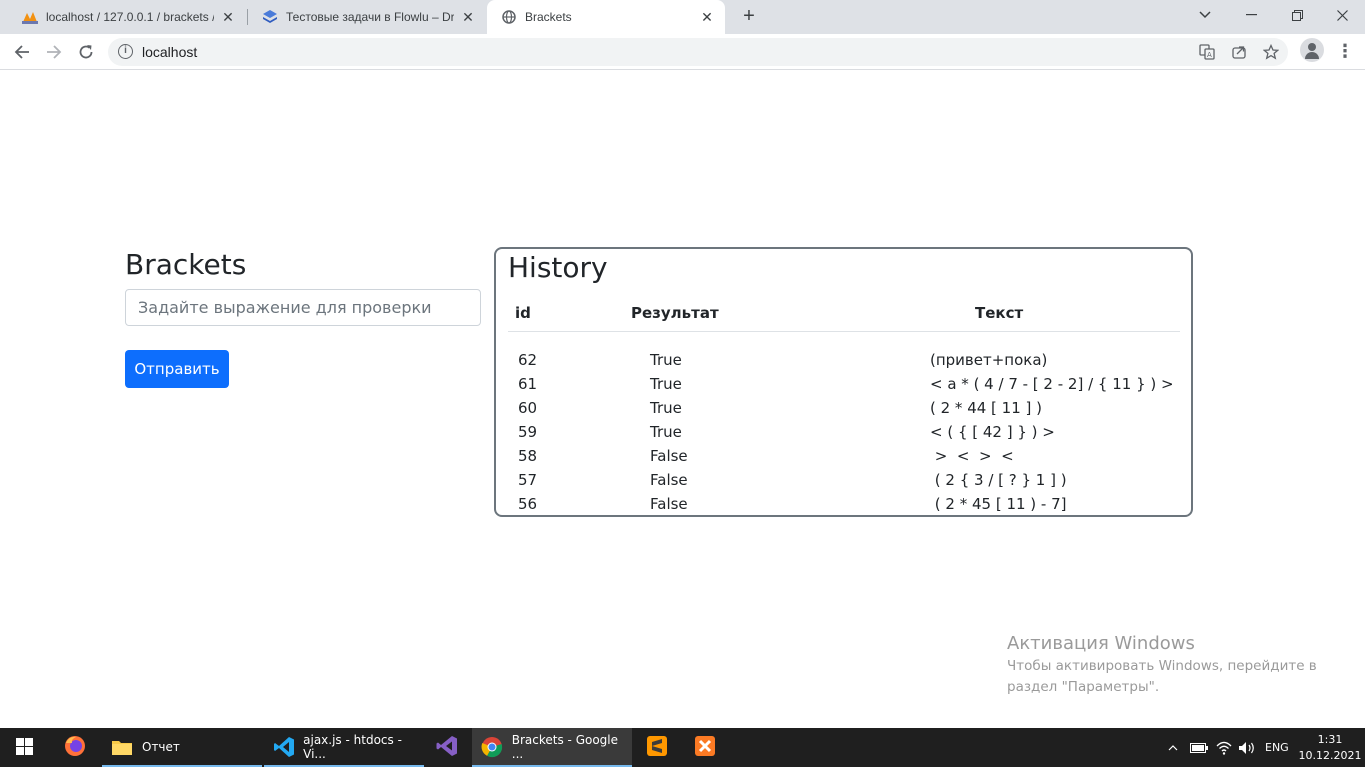  I want to click on tab-phpmyadmin: localhost / 127.0.0.1 / brackets / t ✕, so click(127, 17).